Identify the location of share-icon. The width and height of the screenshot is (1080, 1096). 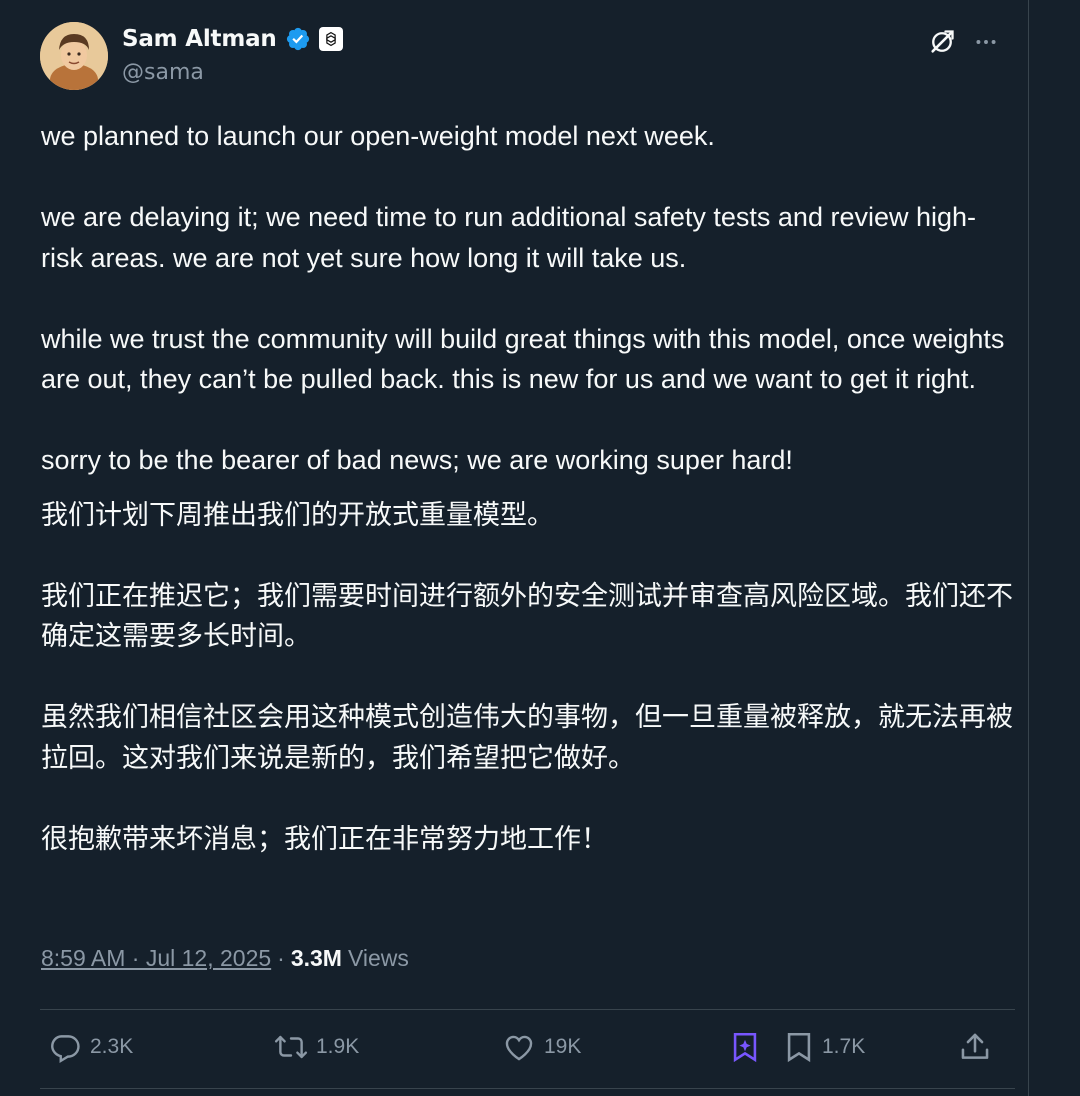
(975, 1047).